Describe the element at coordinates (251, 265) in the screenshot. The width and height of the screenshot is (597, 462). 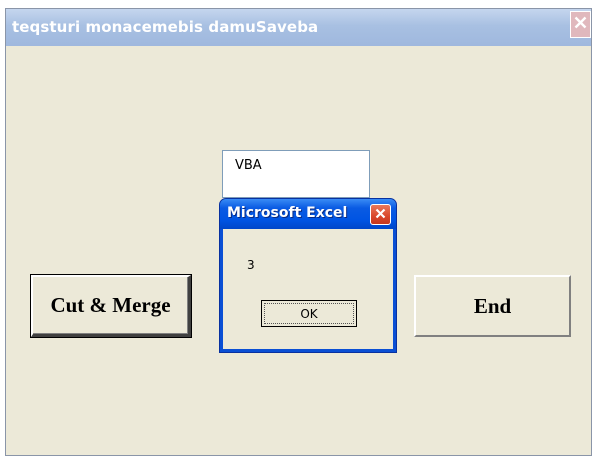
I see `message-text: 3` at that location.